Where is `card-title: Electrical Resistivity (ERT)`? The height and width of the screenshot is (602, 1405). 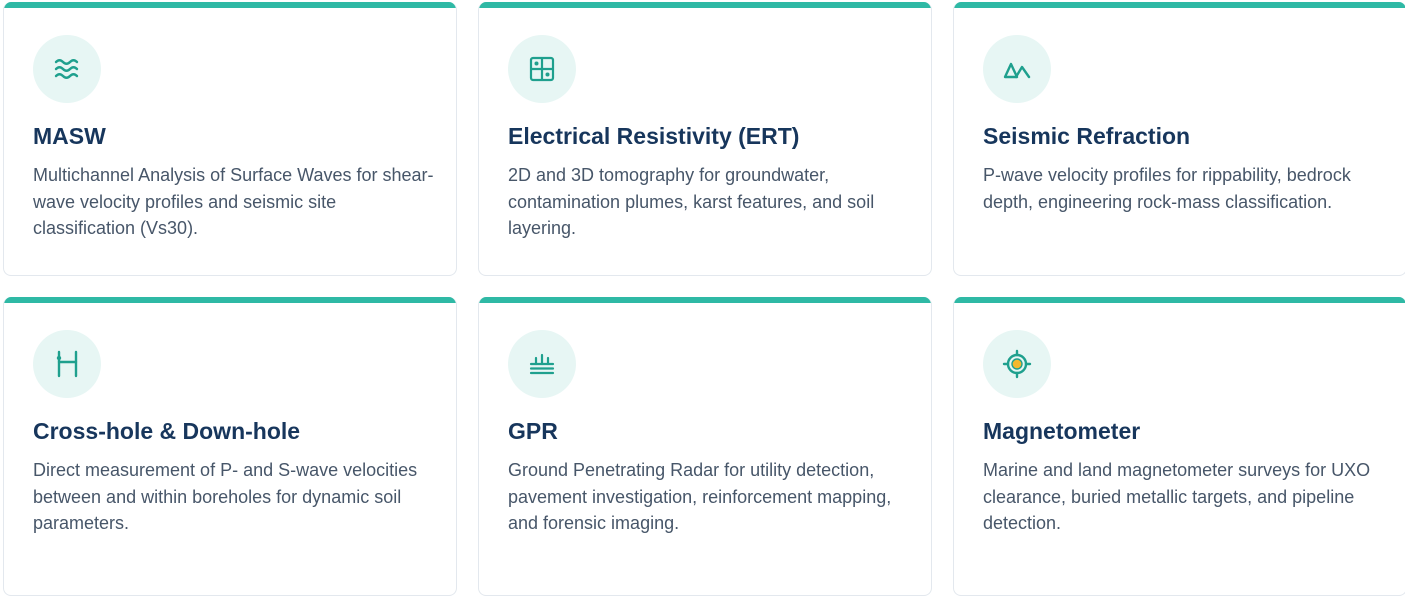 card-title: Electrical Resistivity (ERT) is located at coordinates (654, 136).